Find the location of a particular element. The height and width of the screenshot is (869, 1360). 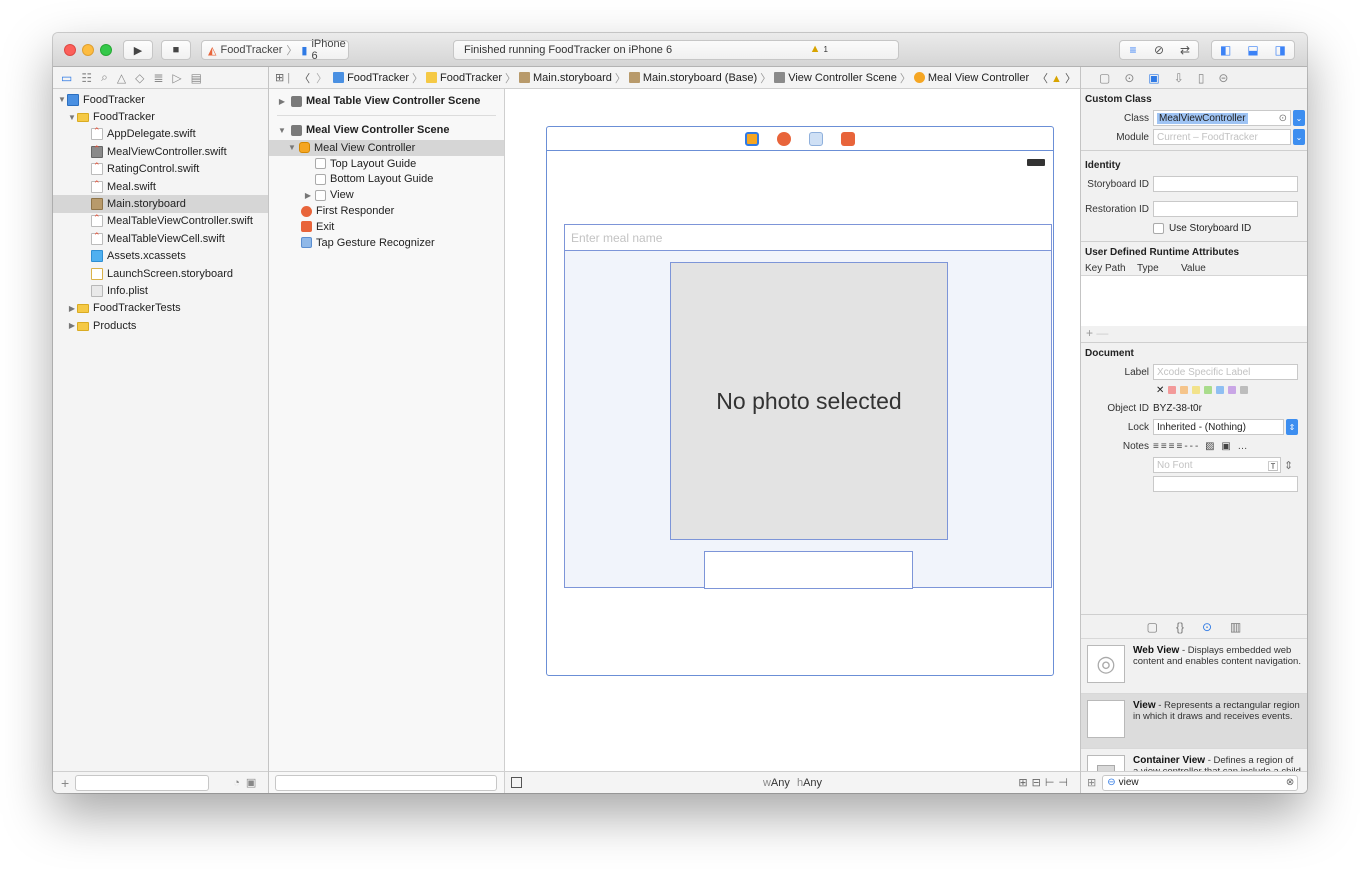

document-outline-toggle-icon is located at coordinates (516, 782).